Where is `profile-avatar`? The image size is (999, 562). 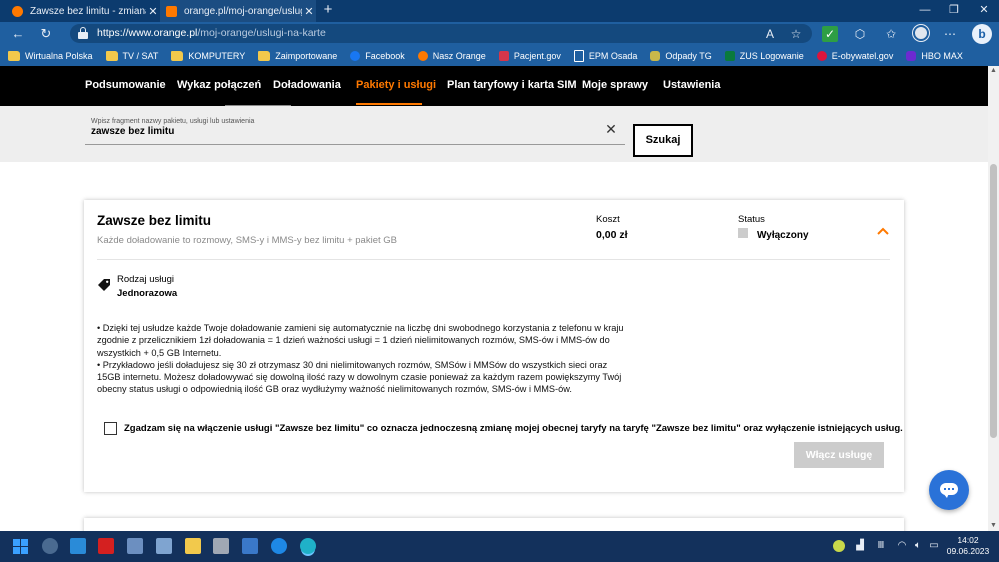 profile-avatar is located at coordinates (921, 33).